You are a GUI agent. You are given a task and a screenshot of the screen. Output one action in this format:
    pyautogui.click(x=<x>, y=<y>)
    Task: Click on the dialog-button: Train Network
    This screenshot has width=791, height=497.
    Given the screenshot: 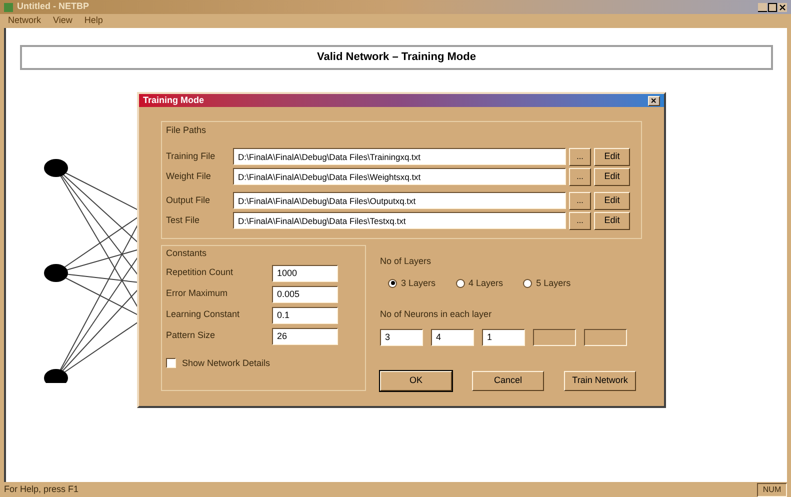 What is the action you would take?
    pyautogui.click(x=600, y=380)
    